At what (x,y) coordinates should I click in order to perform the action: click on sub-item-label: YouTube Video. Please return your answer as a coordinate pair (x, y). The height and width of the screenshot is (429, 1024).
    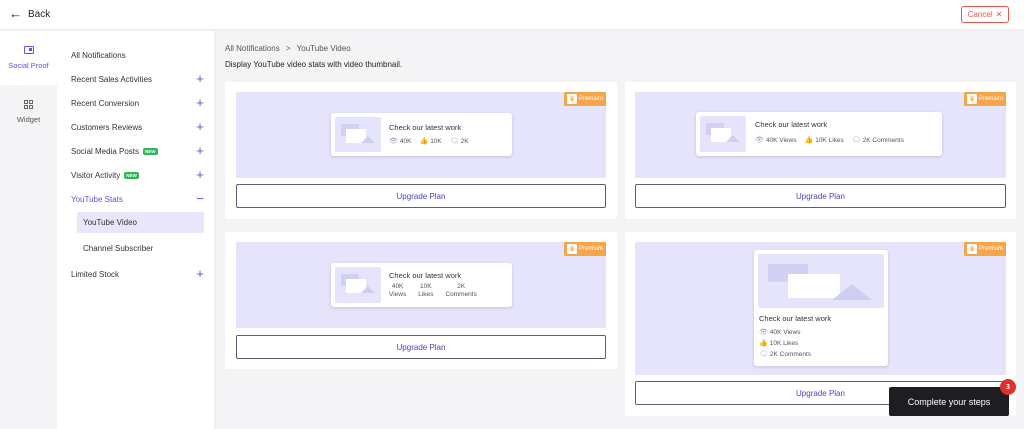
    Looking at the image, I should click on (110, 222).